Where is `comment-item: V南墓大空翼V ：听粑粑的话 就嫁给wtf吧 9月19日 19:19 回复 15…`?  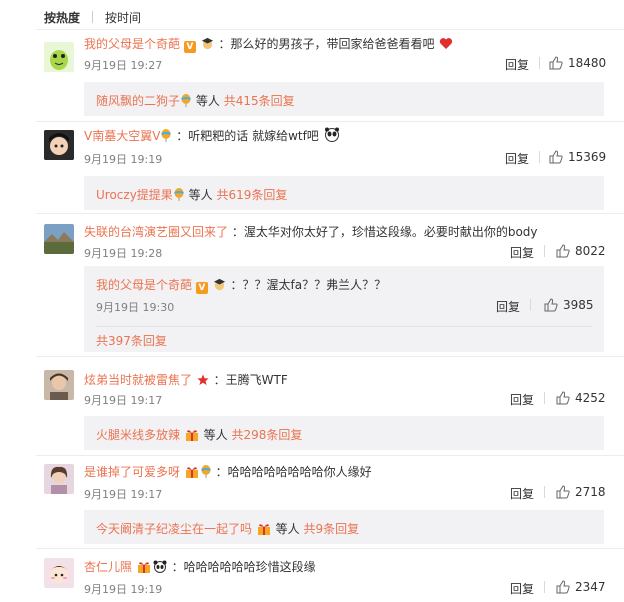 comment-item: V南墓大空翼V ：听粑粑的话 就嫁给wtf吧 9月19日 19:19 回复 15… is located at coordinates (312, 168).